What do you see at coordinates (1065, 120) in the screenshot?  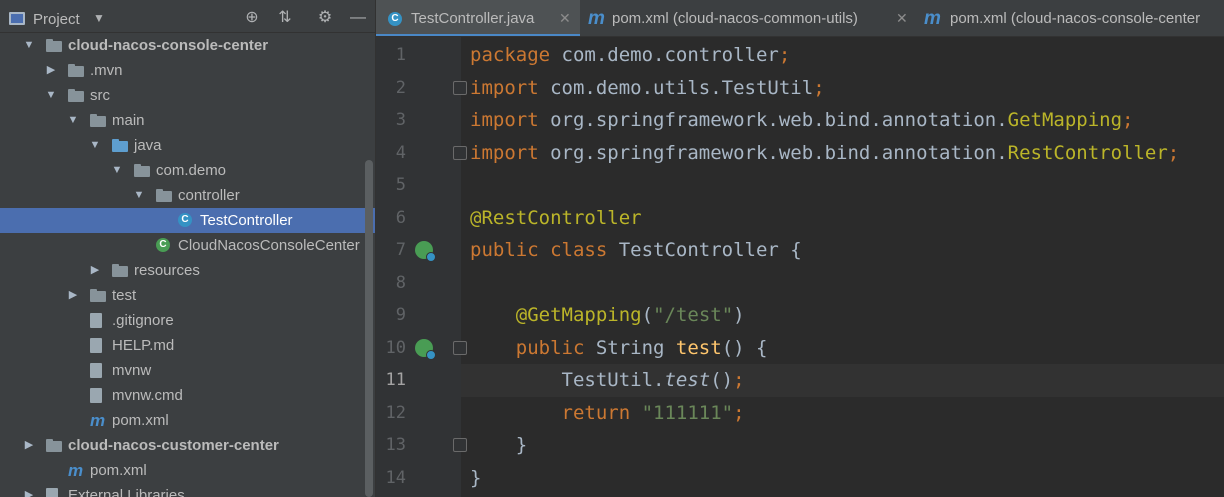 I see `code-token: GetMapping` at bounding box center [1065, 120].